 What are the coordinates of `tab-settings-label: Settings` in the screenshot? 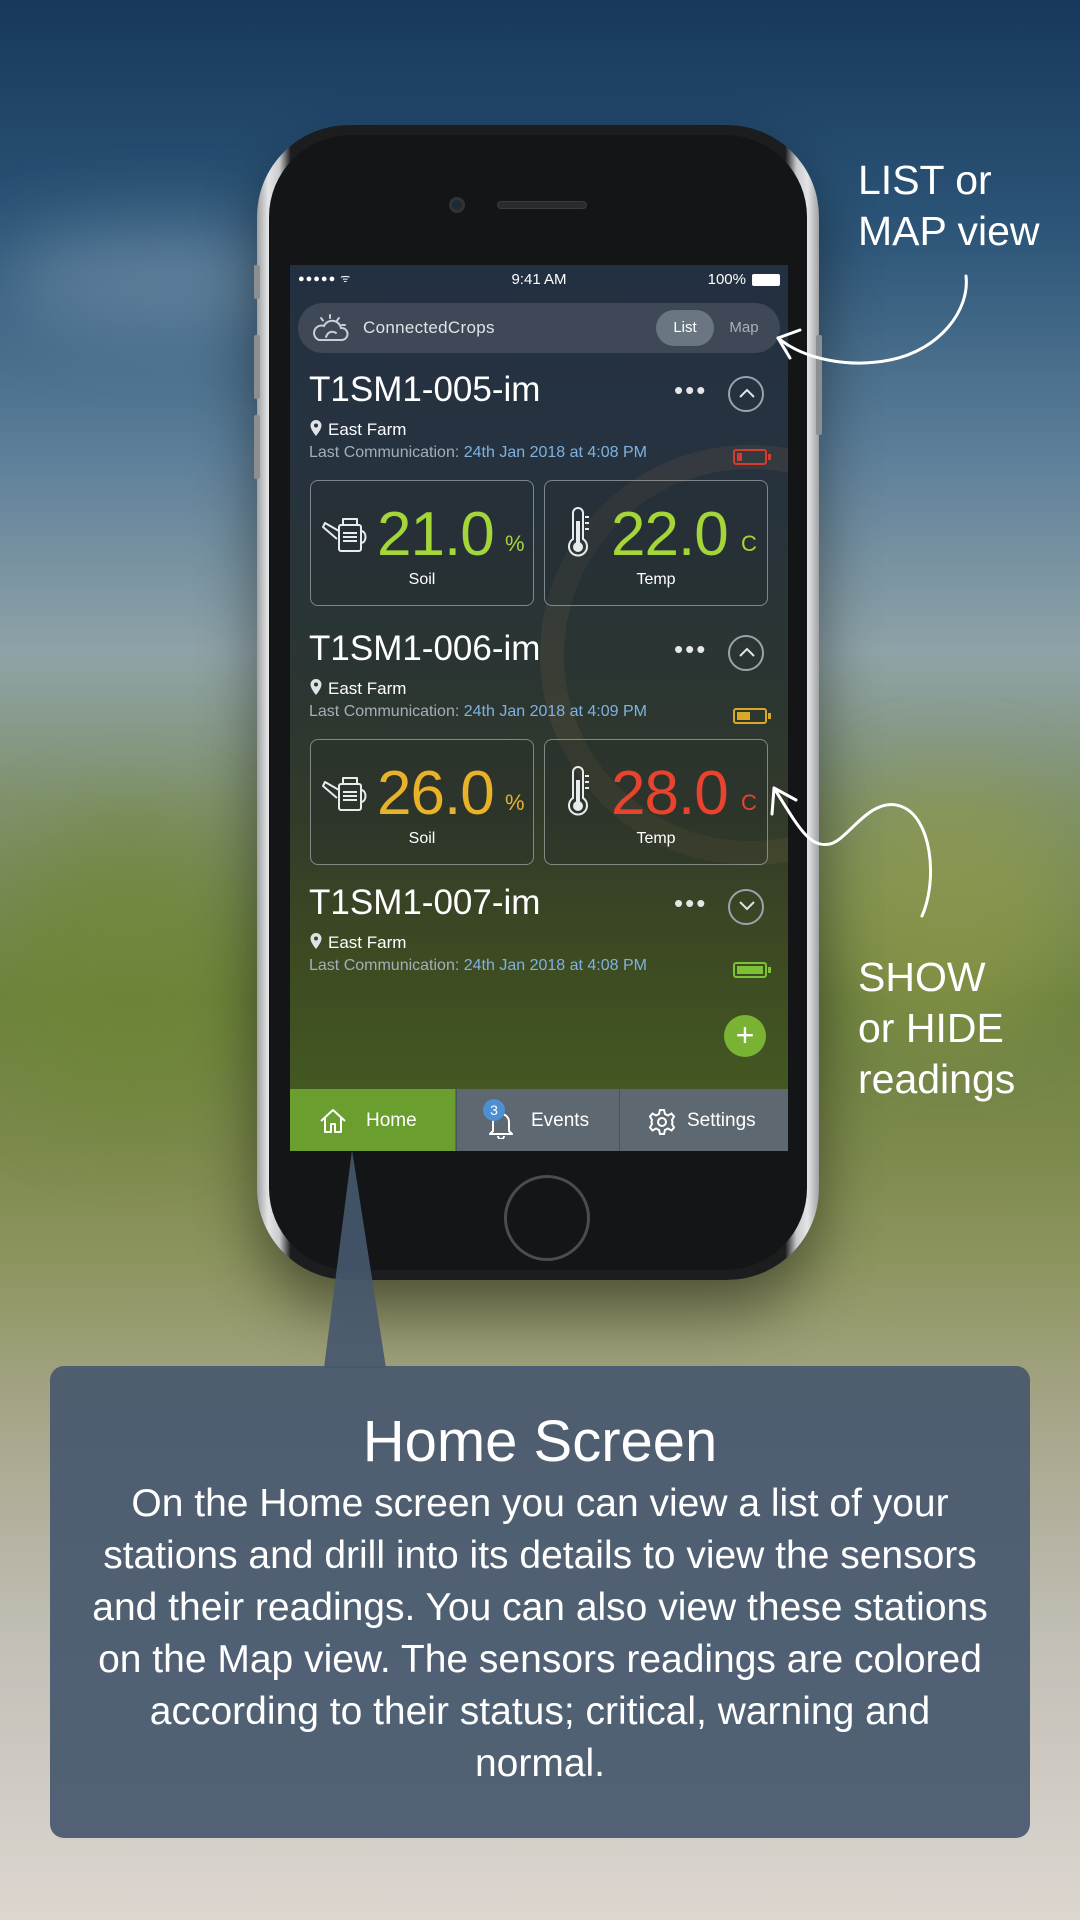 It's located at (721, 1120).